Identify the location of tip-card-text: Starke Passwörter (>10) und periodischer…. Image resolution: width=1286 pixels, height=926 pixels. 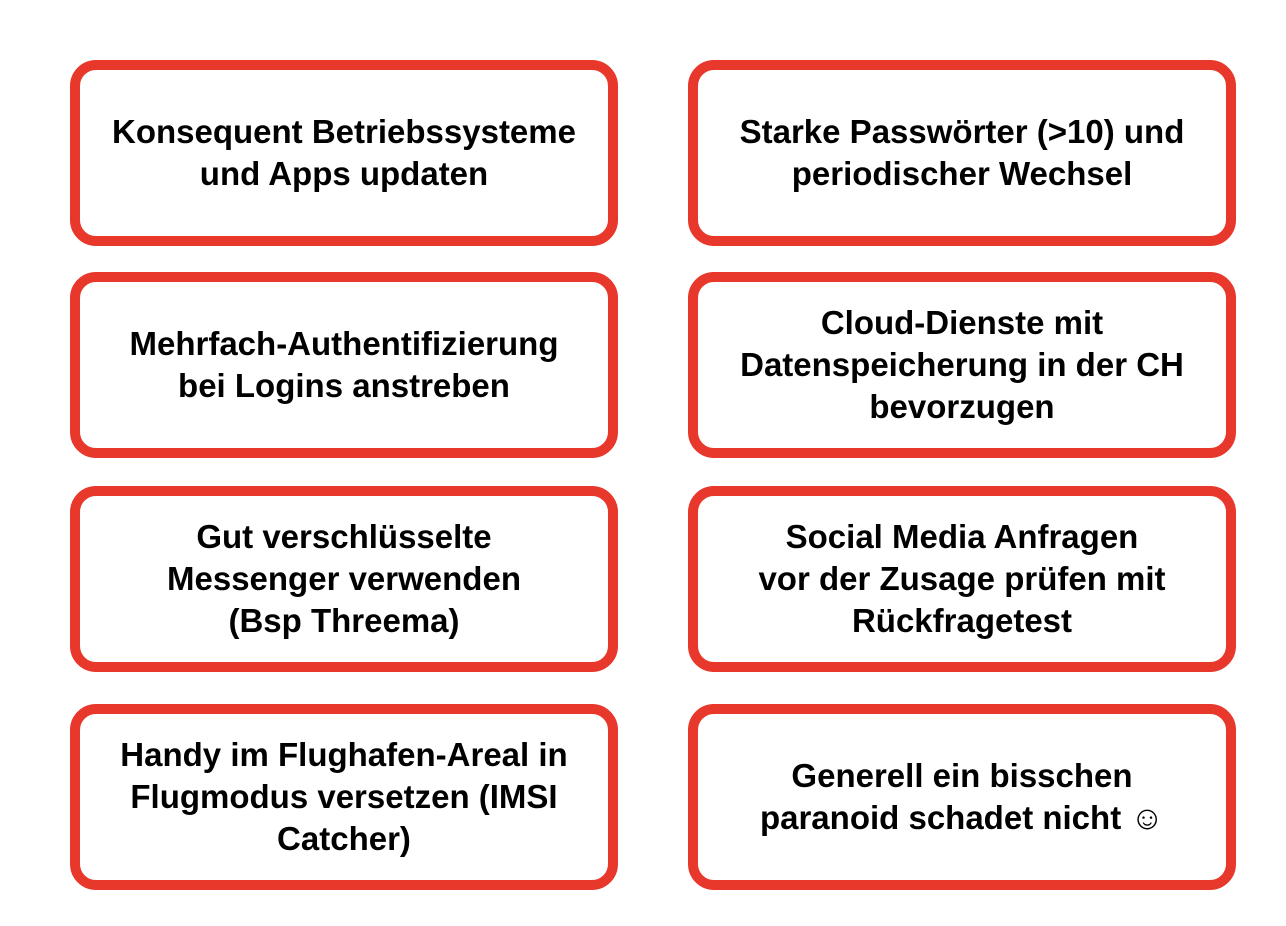
(962, 152).